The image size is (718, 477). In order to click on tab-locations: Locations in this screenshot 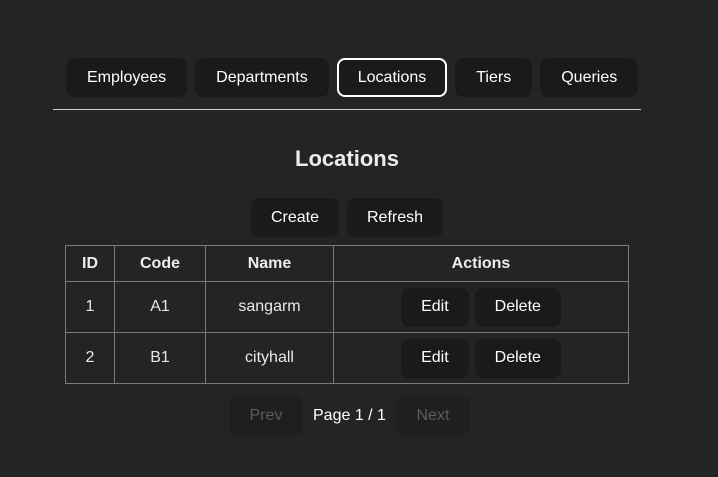, I will do `click(392, 77)`.